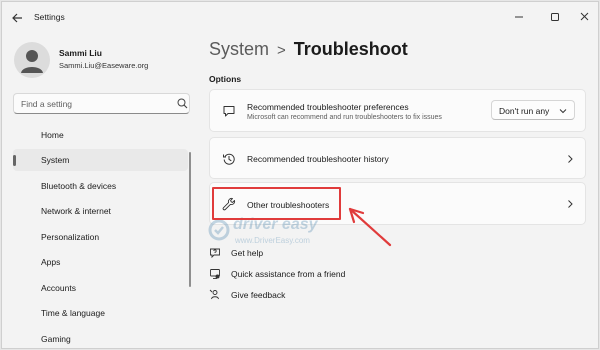 This screenshot has width=600, height=350. Describe the element at coordinates (100, 338) in the screenshot. I see `sidebar-item-gaming: Gaming` at that location.